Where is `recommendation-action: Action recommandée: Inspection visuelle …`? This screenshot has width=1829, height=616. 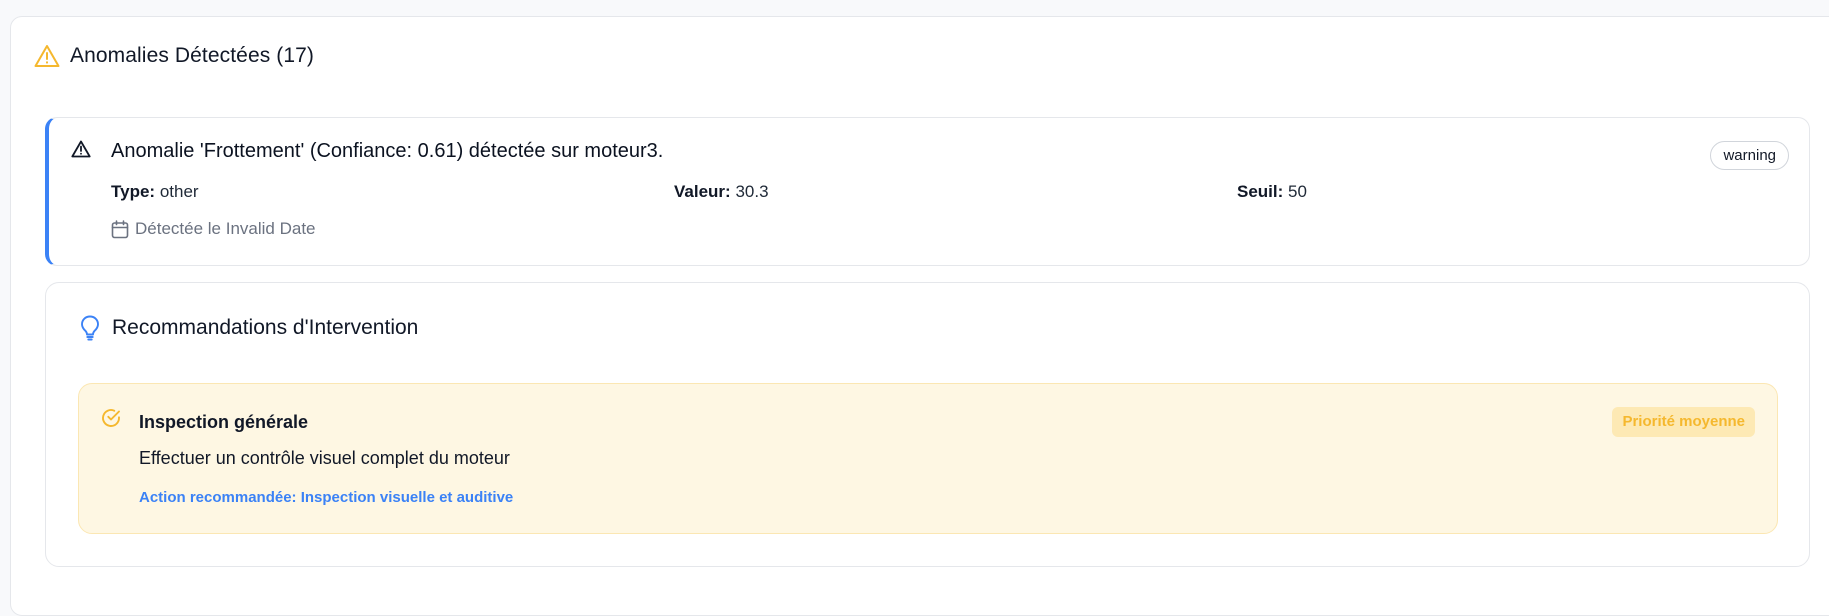 recommendation-action: Action recommandée: Inspection visuelle … is located at coordinates (326, 497).